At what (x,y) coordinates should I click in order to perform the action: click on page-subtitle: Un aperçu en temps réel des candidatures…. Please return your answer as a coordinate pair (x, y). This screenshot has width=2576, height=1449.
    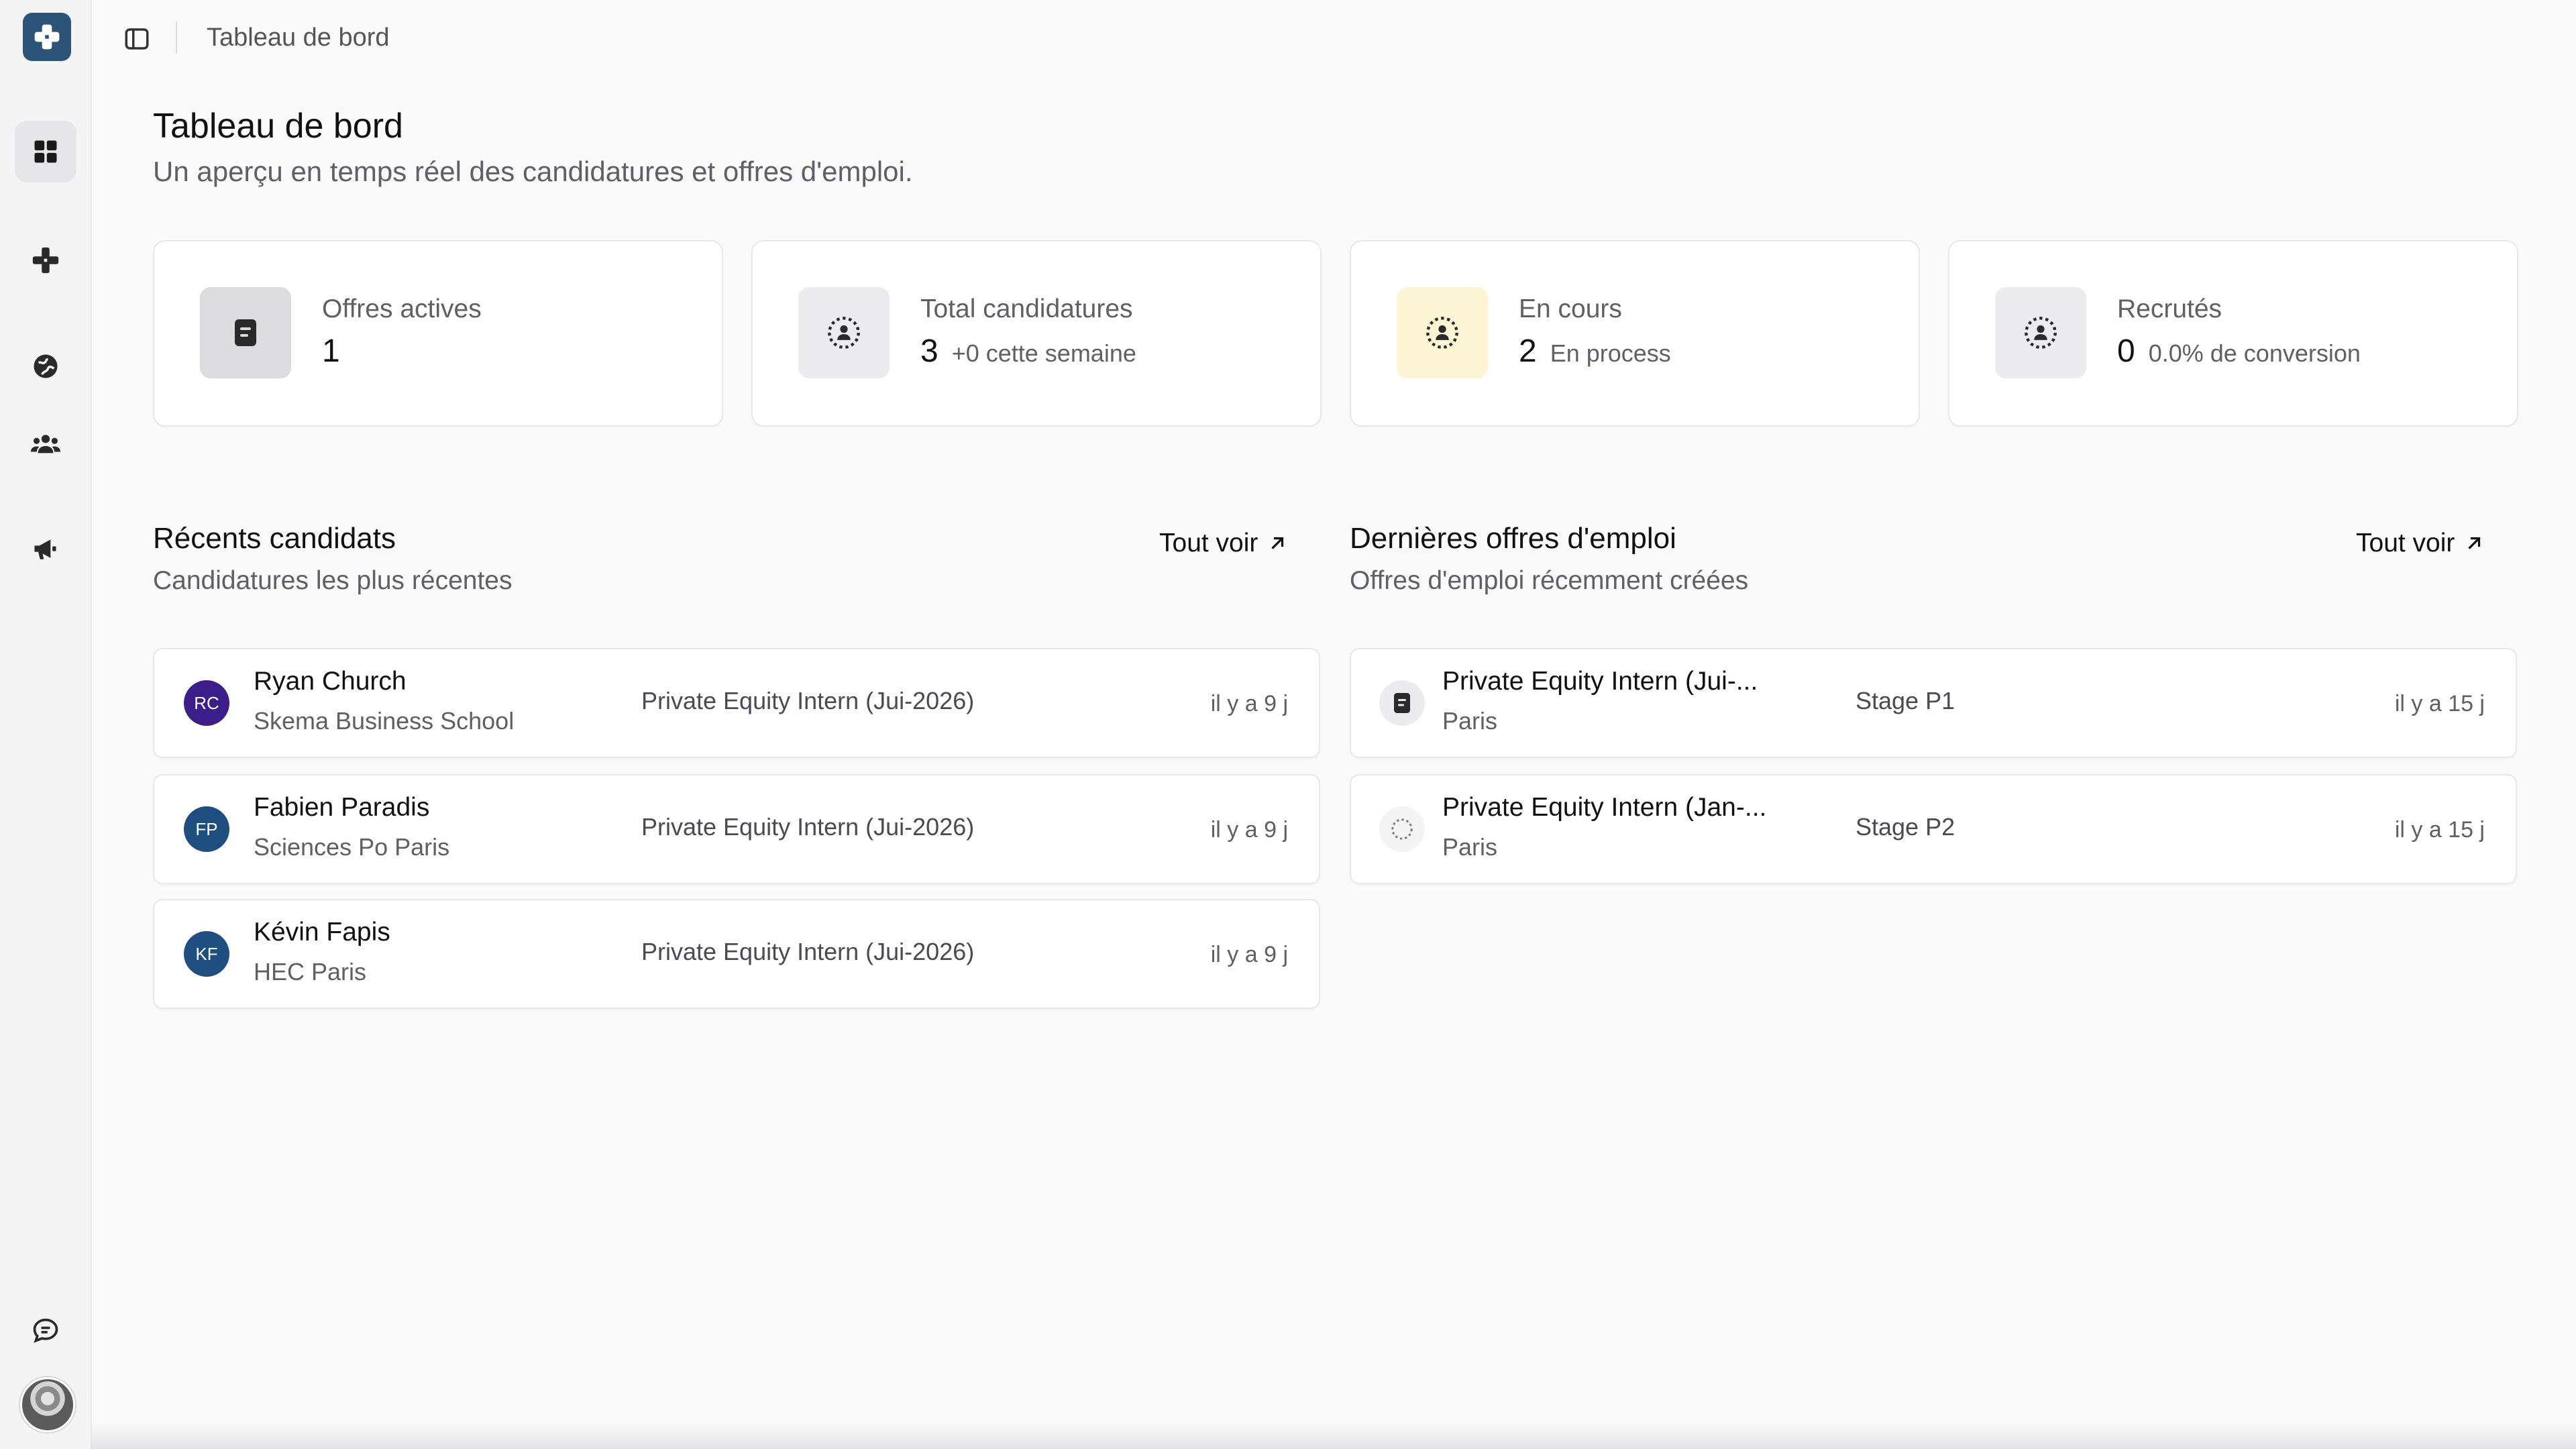
    Looking at the image, I should click on (533, 171).